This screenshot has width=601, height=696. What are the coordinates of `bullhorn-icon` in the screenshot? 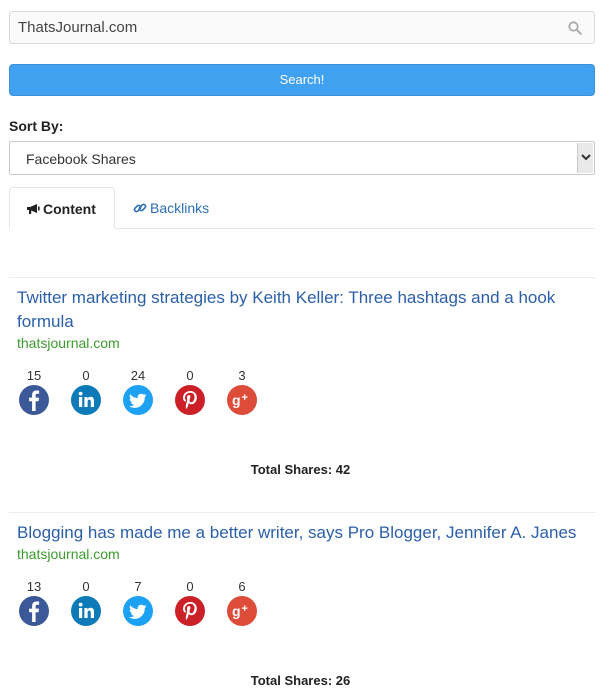 It's located at (33, 210).